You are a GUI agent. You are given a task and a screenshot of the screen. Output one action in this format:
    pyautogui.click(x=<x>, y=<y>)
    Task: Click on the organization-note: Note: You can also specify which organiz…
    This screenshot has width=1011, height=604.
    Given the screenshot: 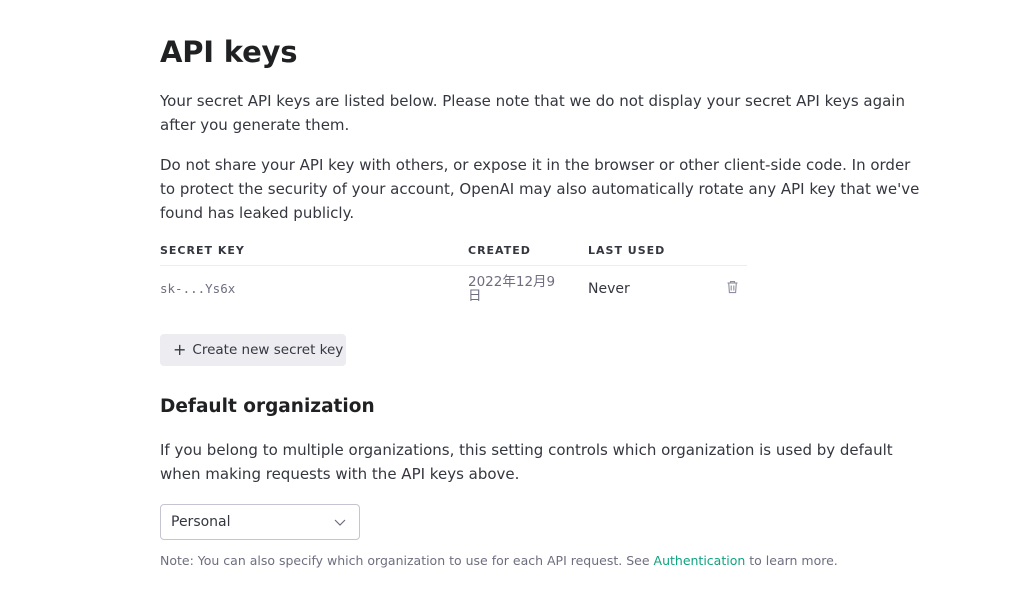 What is the action you would take?
    pyautogui.click(x=499, y=560)
    